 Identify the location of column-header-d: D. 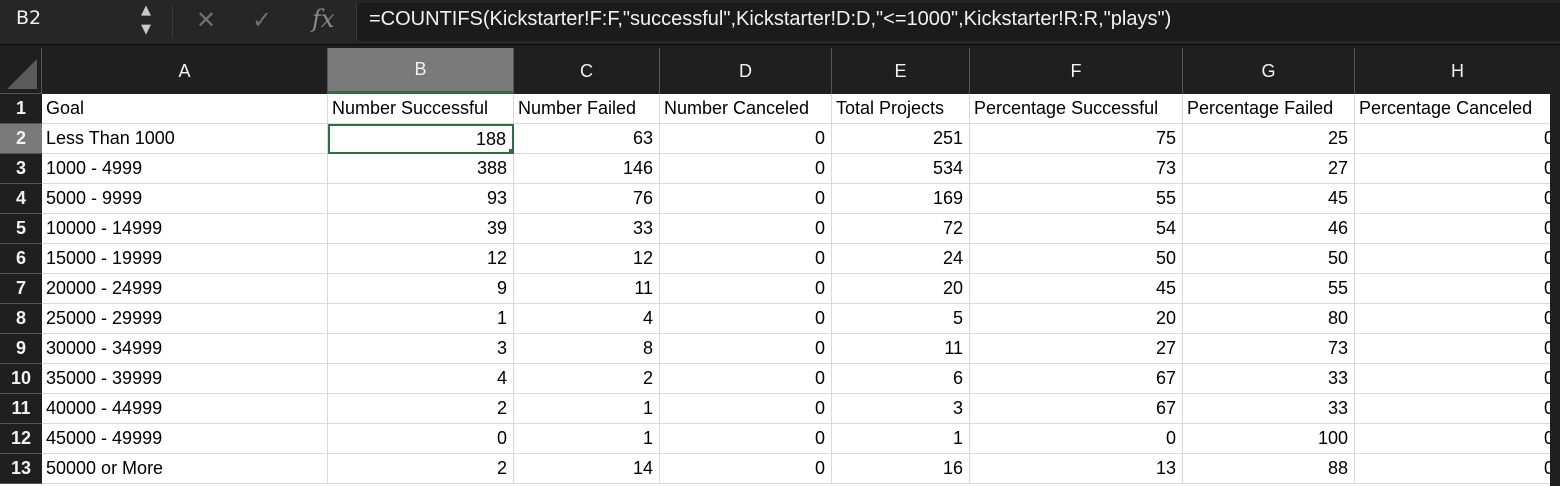
(746, 71).